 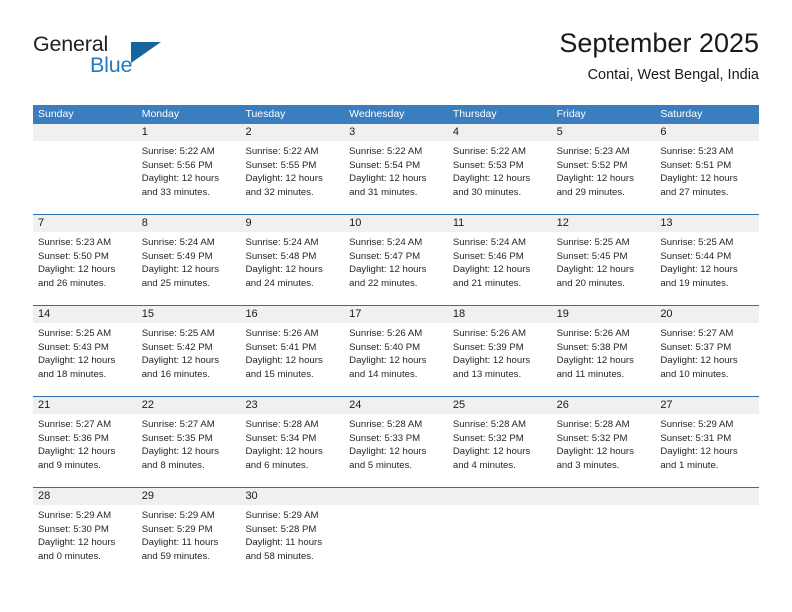 I want to click on sunset-time: Sunset: 5:36 PM, so click(x=73, y=438).